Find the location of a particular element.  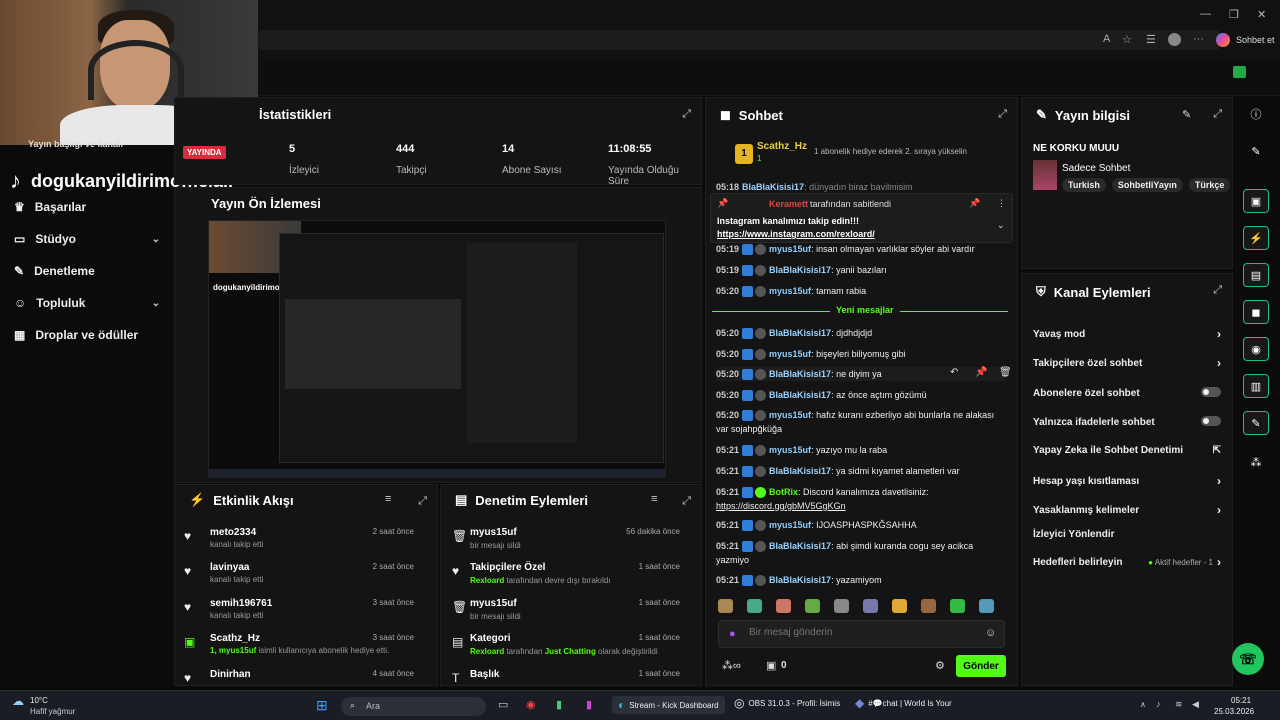

leaderboard-user: Scathz_Hz is located at coordinates (782, 146).